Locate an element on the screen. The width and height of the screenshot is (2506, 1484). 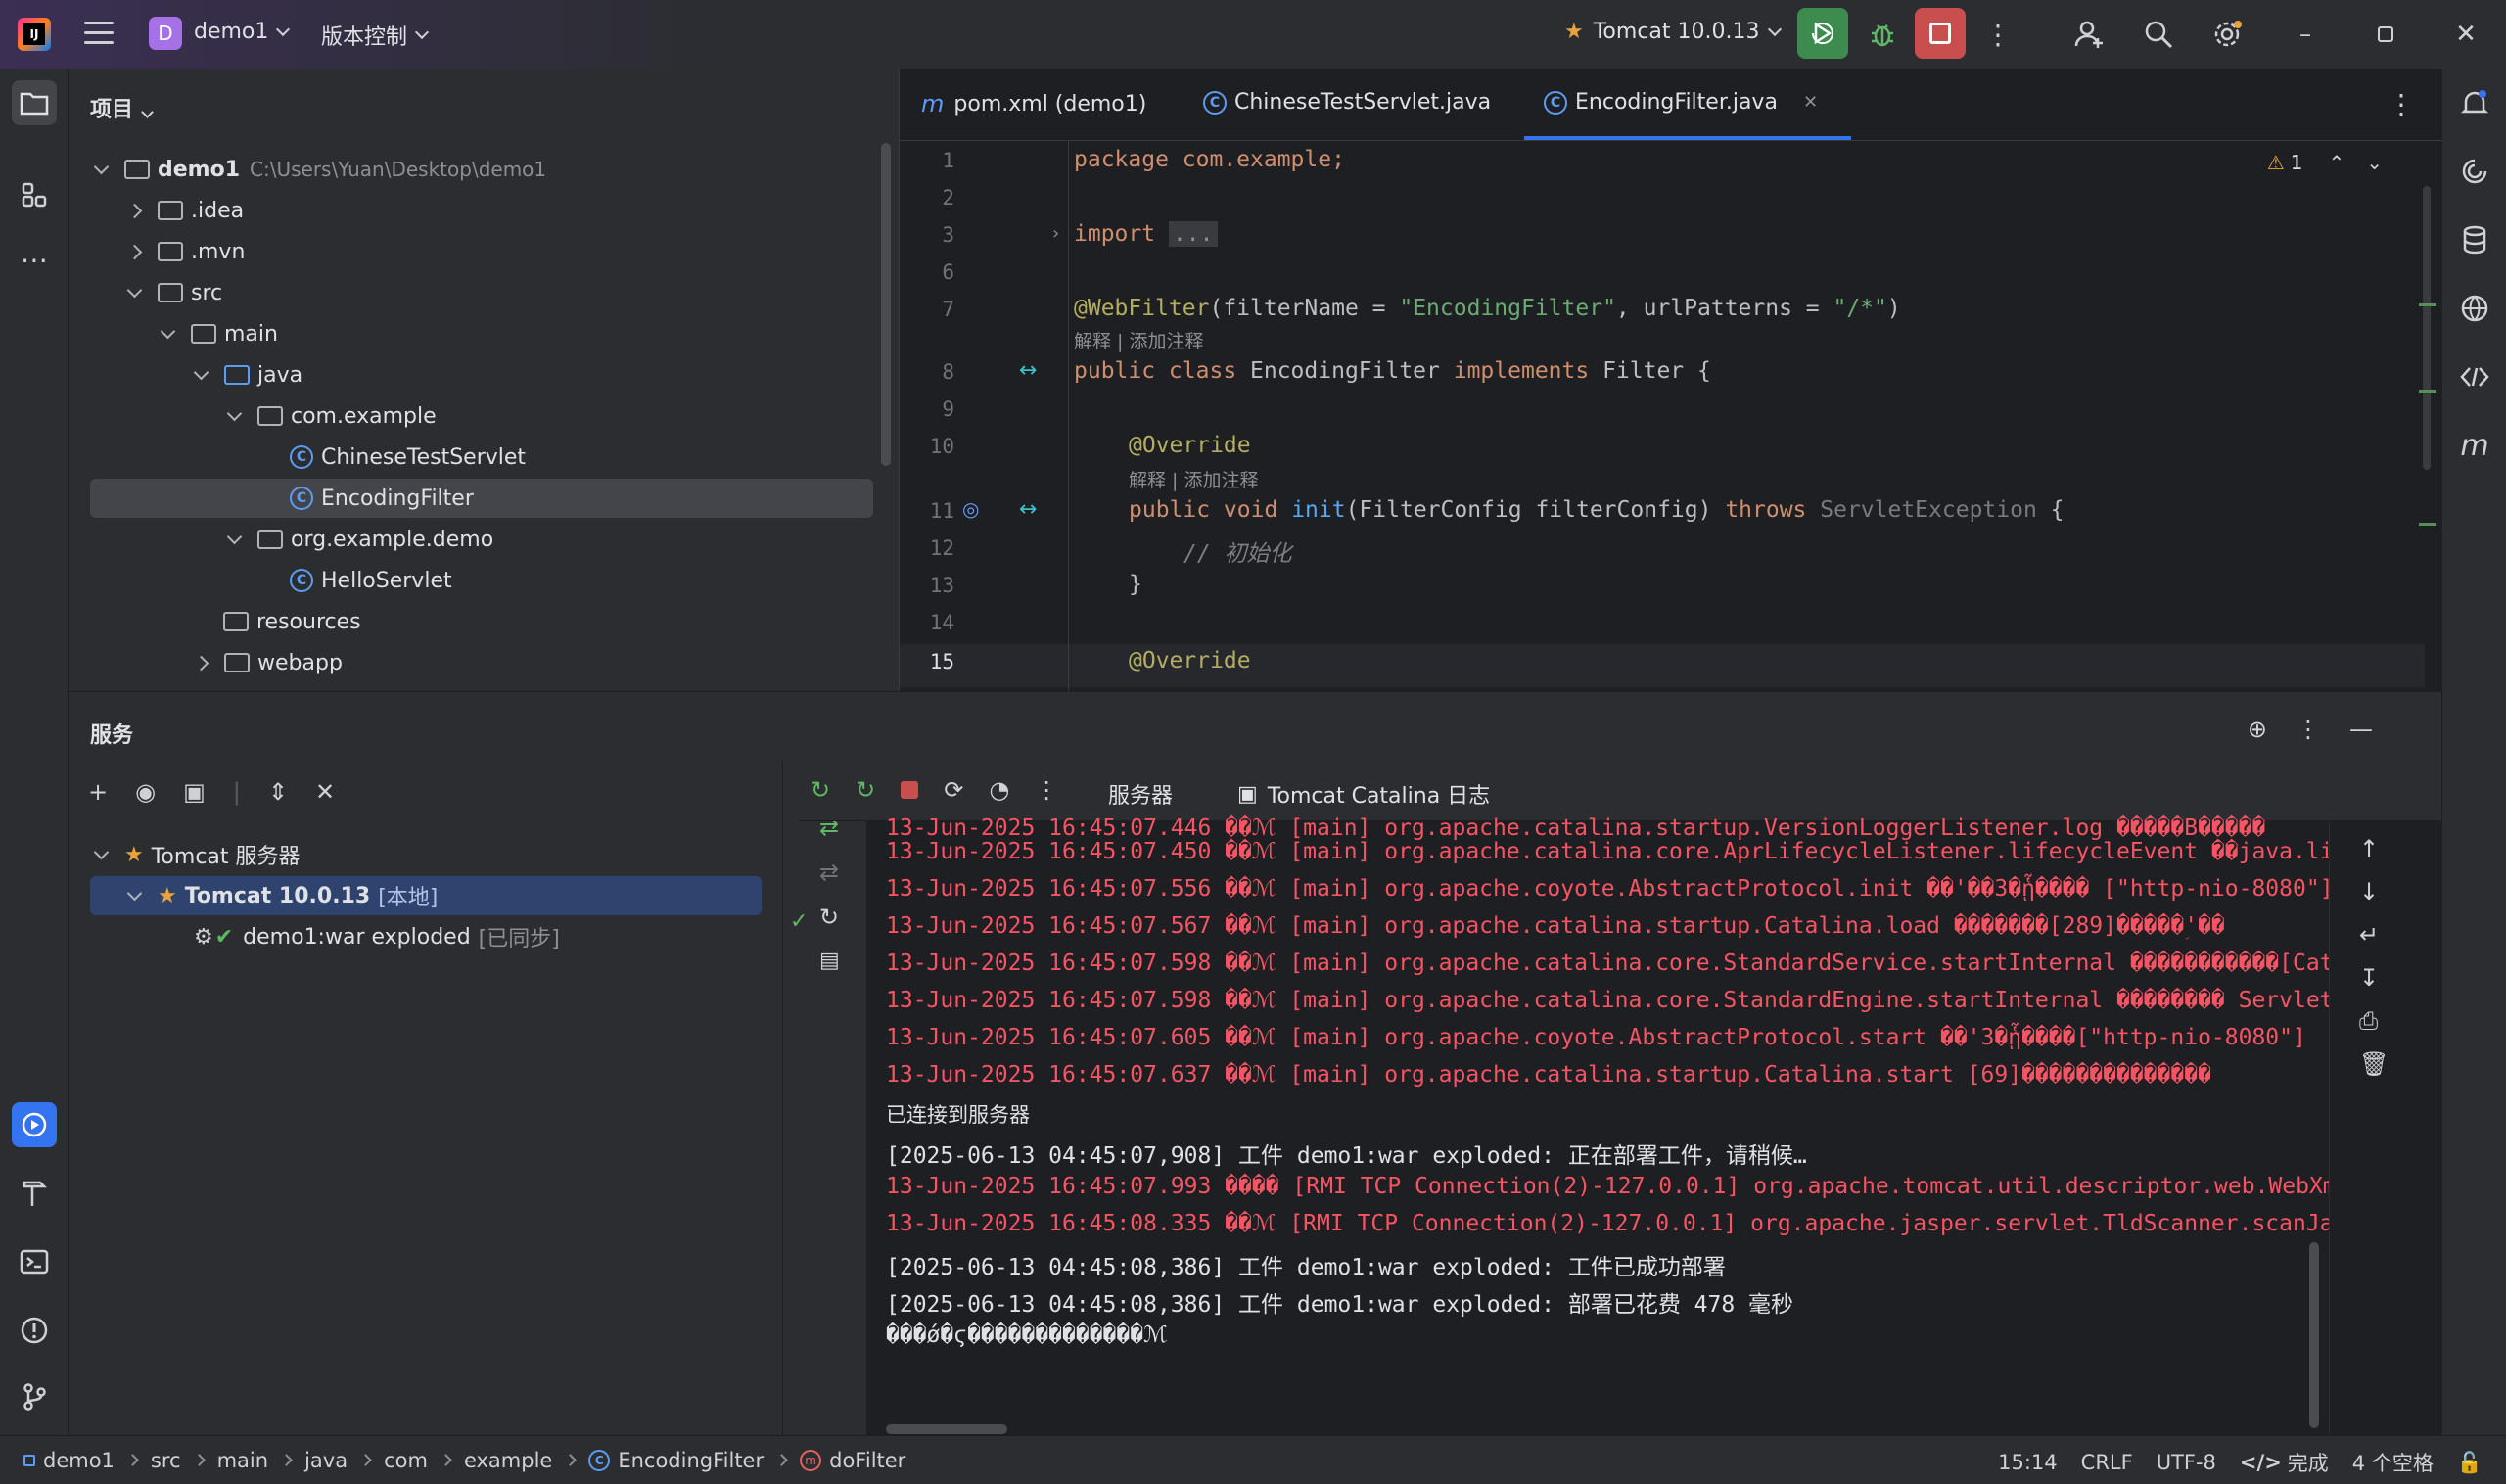
service-tomcat-instance: ★ Tomcat 10.0.13 [本地] is located at coordinates (426, 895).